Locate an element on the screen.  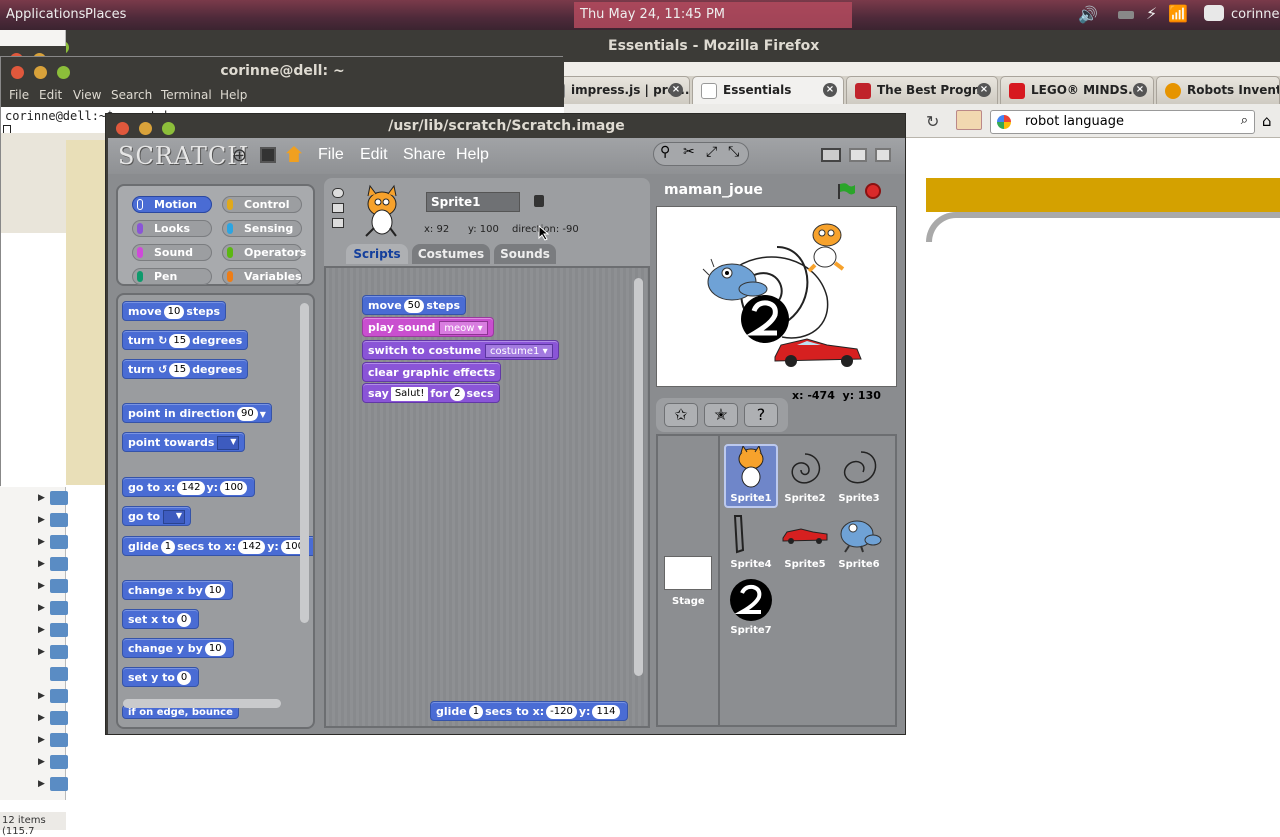
sprite-tile-sprite2: Sprite2 is located at coordinates (805, 478).